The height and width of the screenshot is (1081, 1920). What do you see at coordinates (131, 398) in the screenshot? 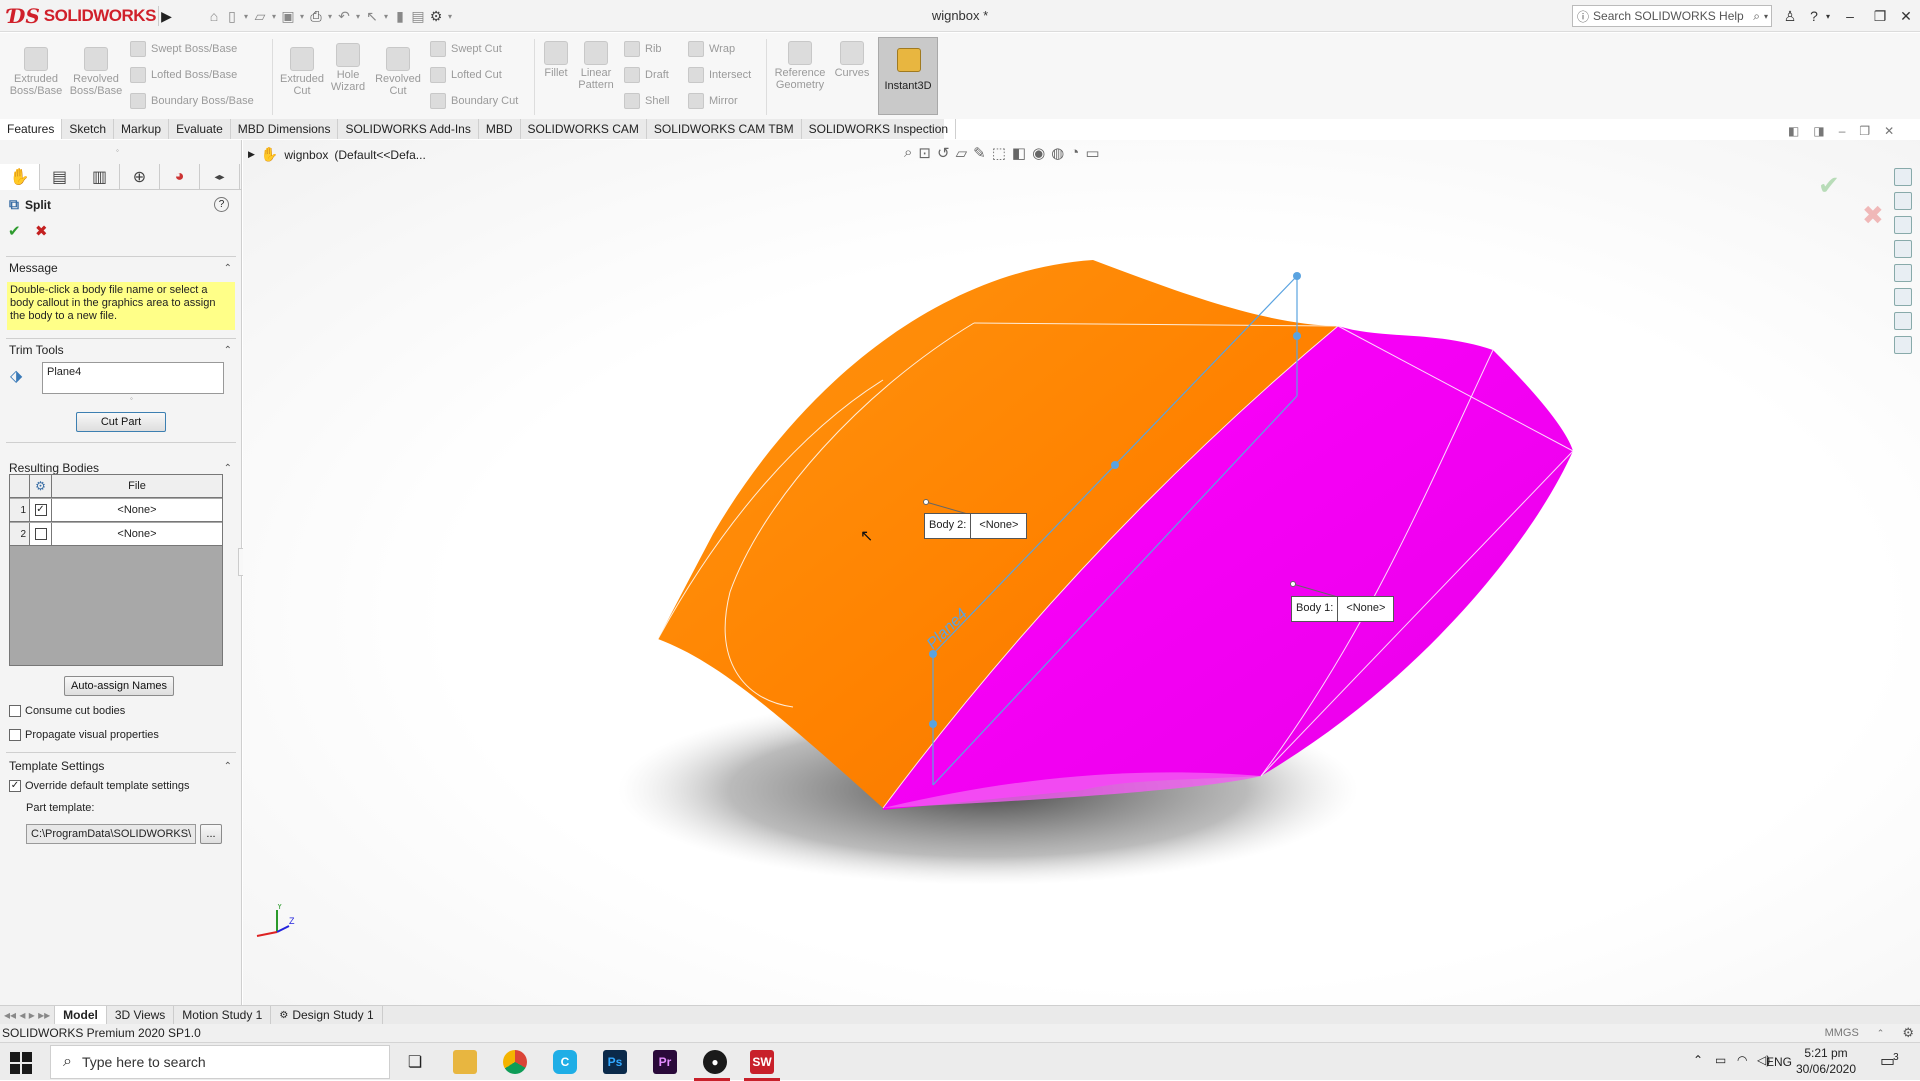
I see `list-resize-handle: ◦` at bounding box center [131, 398].